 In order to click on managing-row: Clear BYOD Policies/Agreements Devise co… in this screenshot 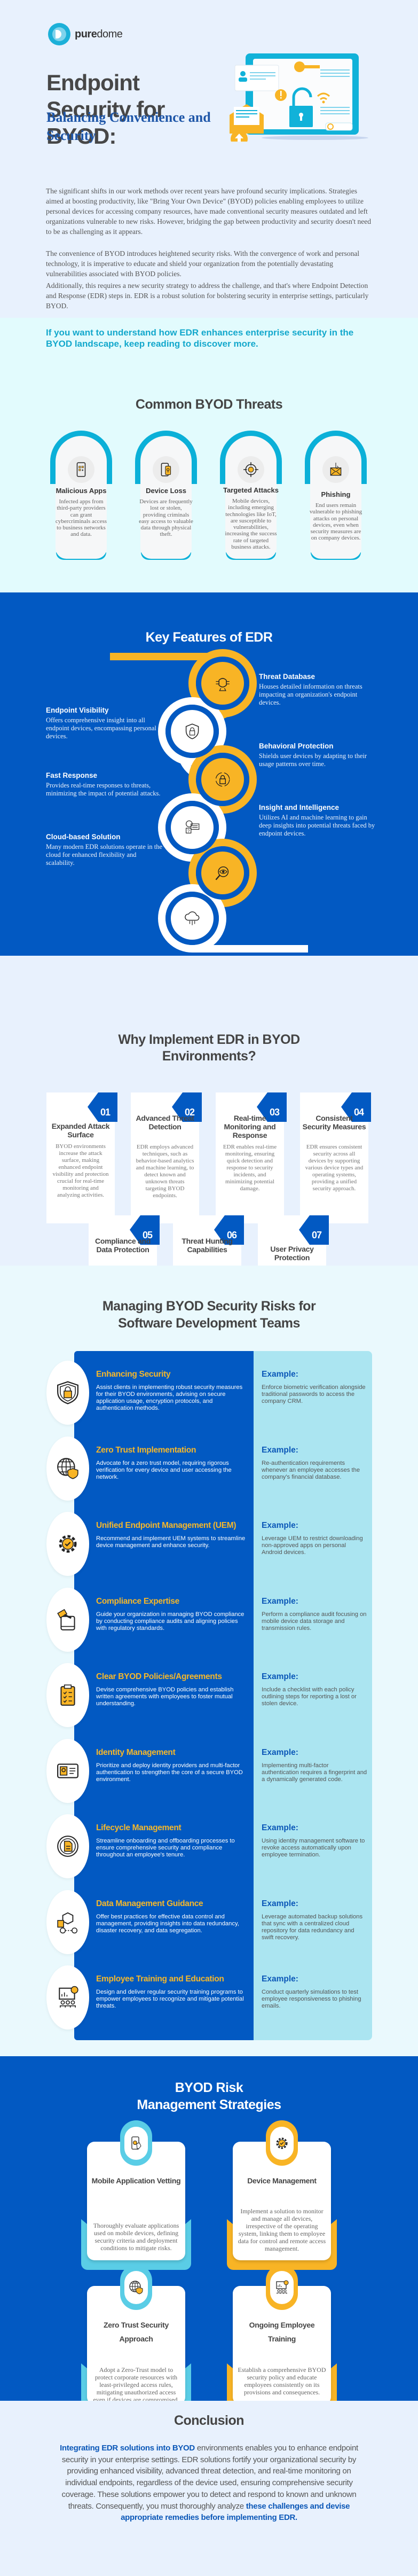, I will do `click(209, 1695)`.